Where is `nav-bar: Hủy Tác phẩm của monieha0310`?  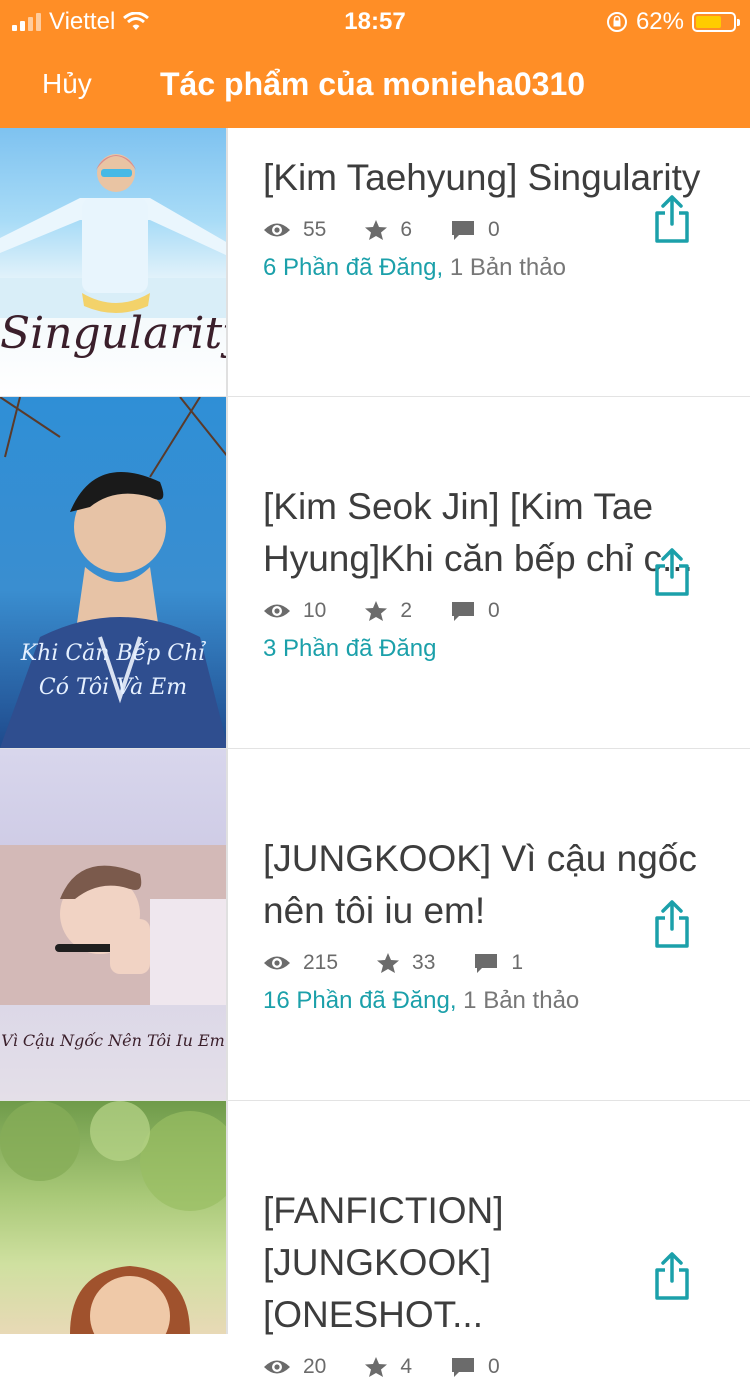 nav-bar: Hủy Tác phẩm của monieha0310 is located at coordinates (375, 85).